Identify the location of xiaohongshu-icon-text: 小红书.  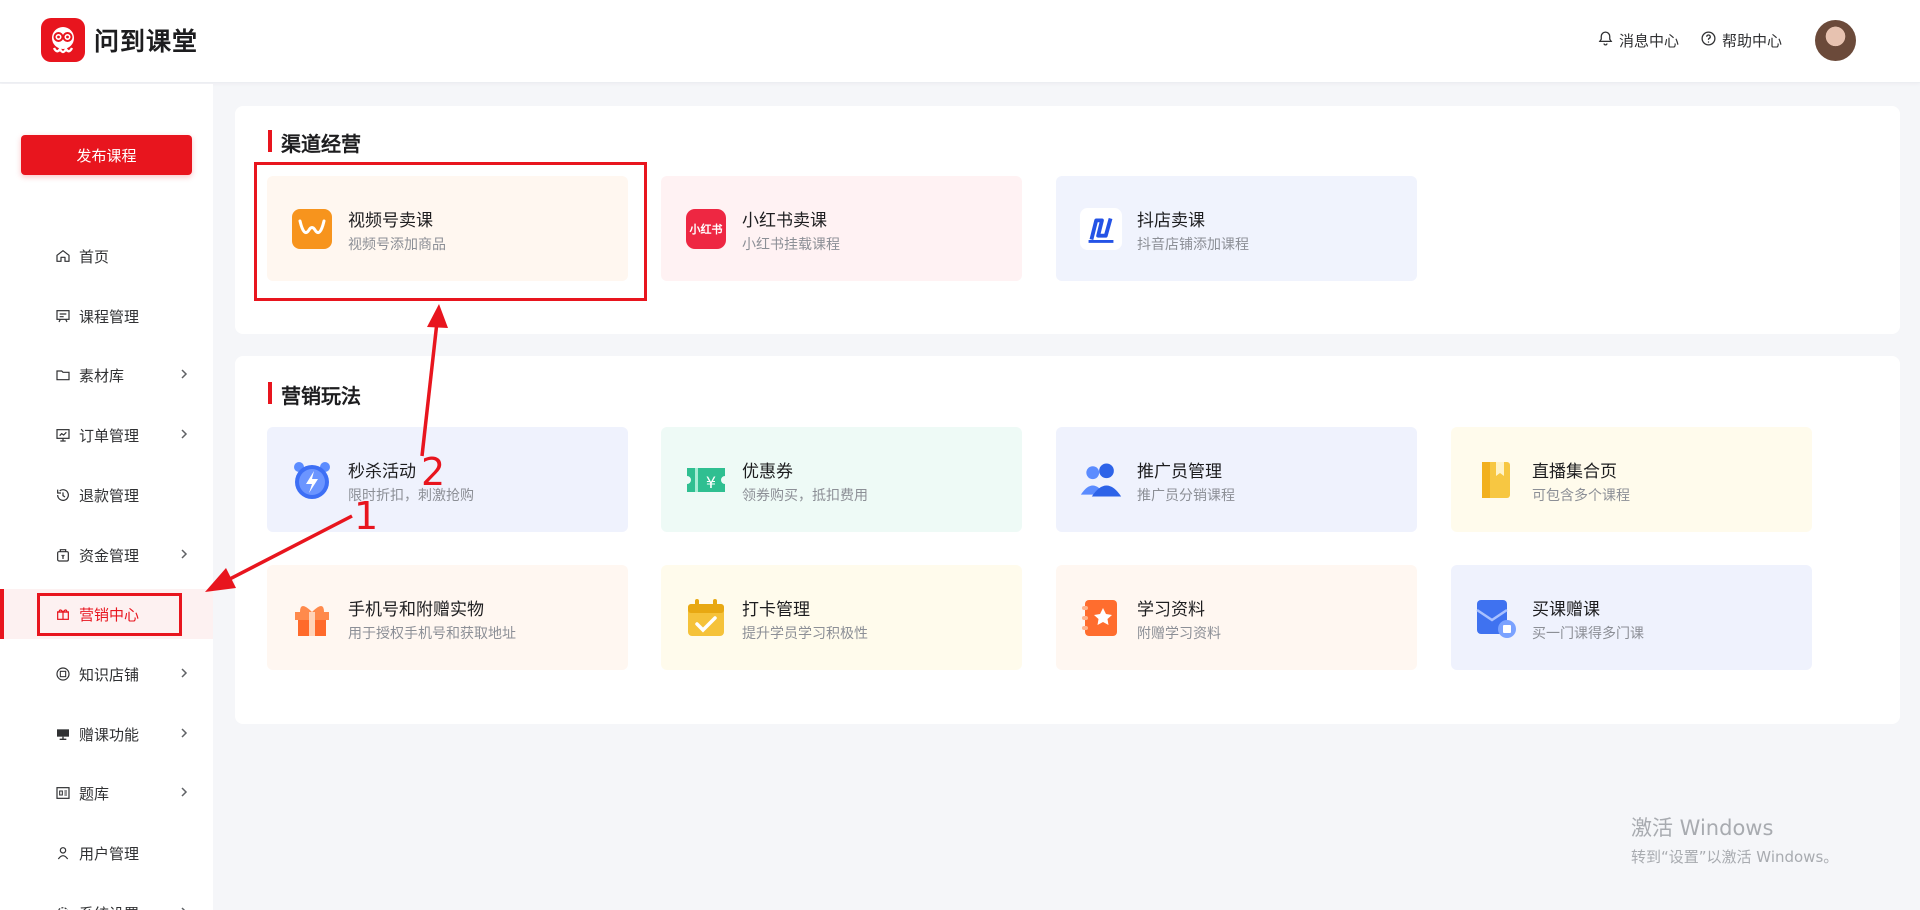
(706, 229).